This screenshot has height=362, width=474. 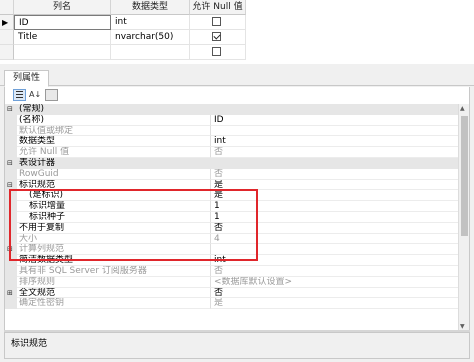 What do you see at coordinates (114, 228) in the screenshot?
I see `property-name: 不用于复制` at bounding box center [114, 228].